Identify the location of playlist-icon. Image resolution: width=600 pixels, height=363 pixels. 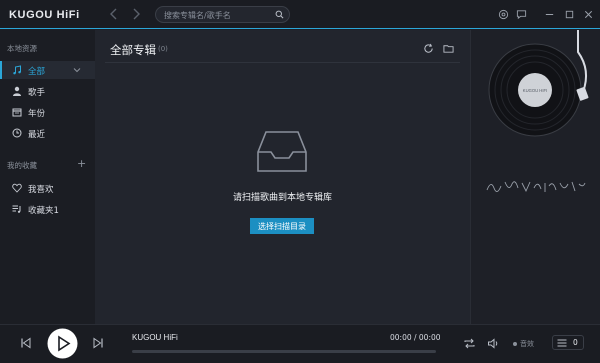
(16, 209).